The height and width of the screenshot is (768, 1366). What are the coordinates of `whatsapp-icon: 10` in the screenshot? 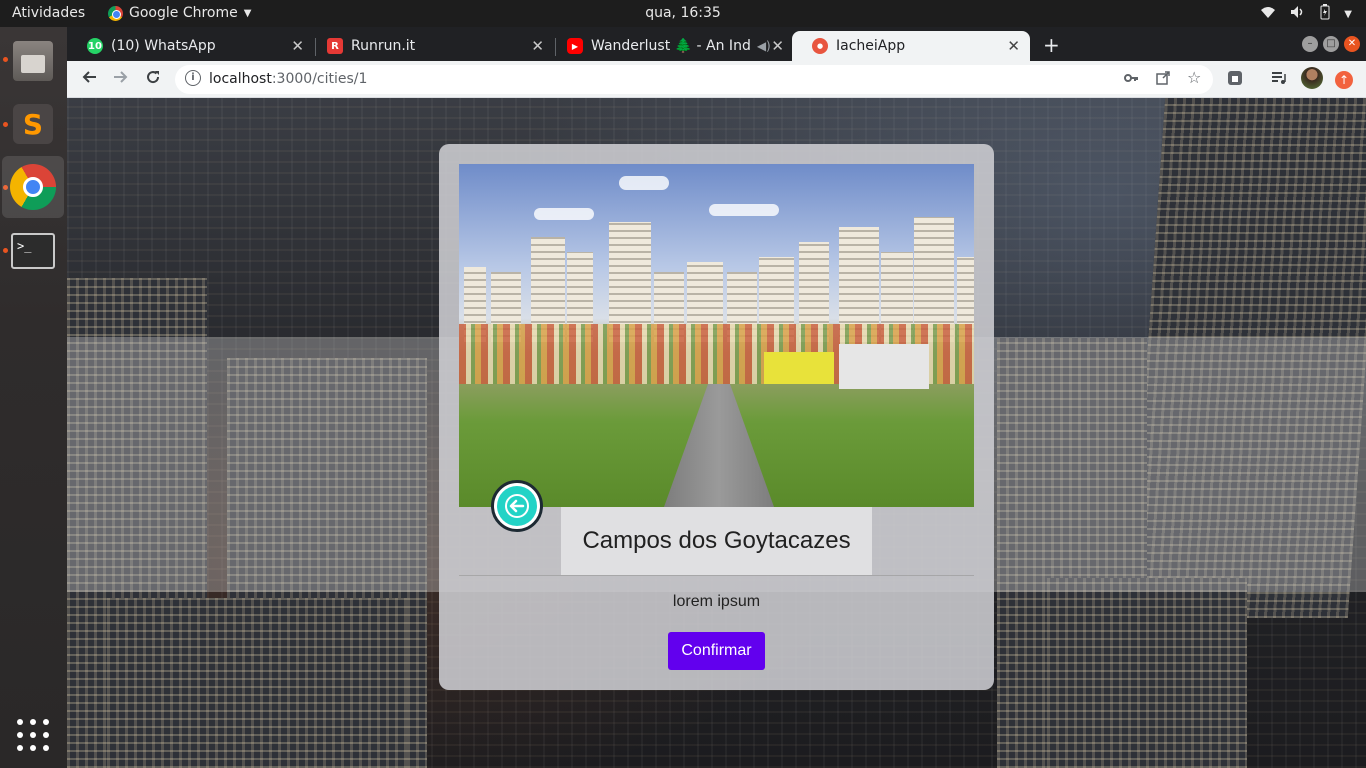 It's located at (95, 46).